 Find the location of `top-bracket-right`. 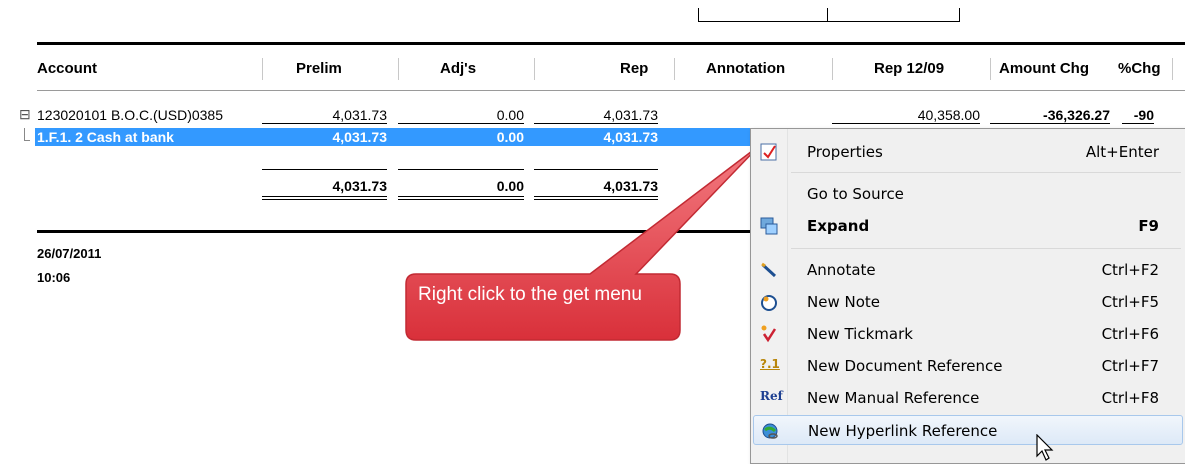

top-bracket-right is located at coordinates (959, 15).